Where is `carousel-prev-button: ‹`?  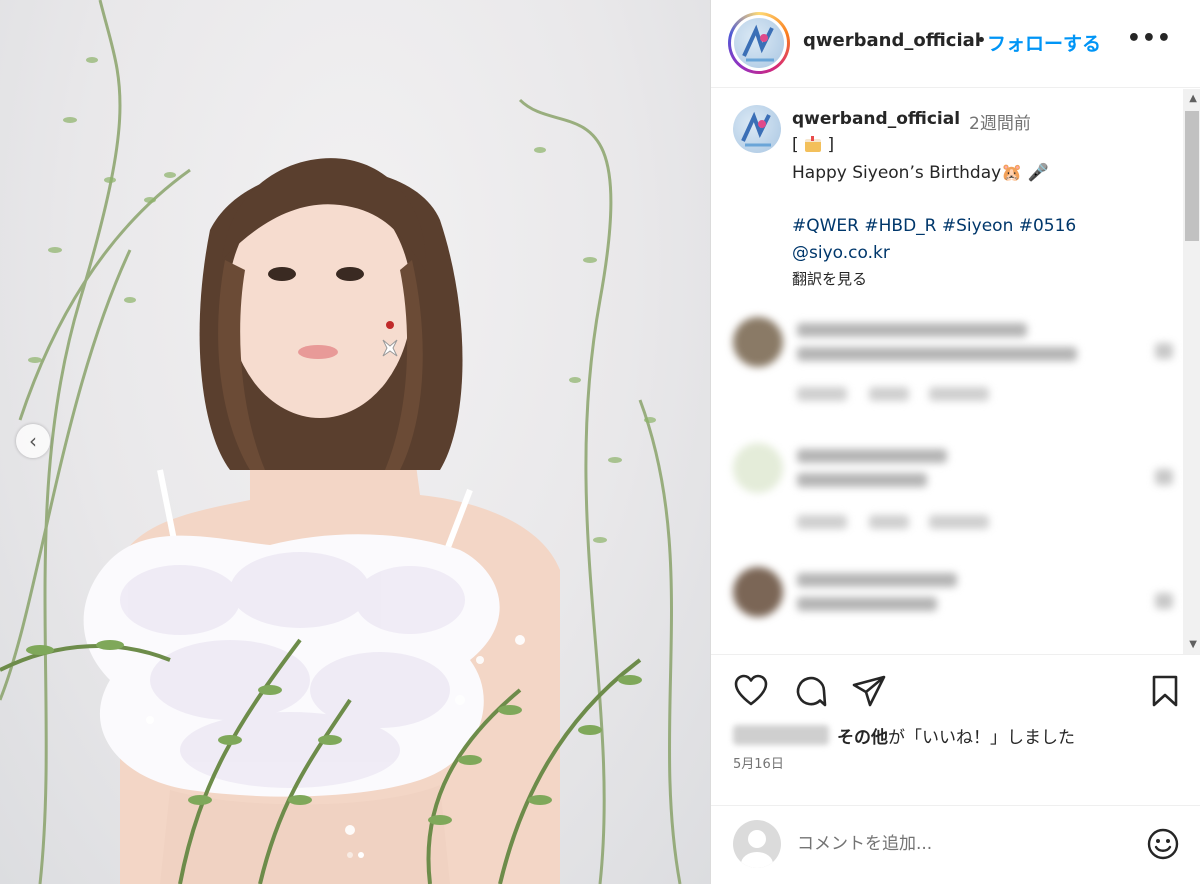
carousel-prev-button: ‹ is located at coordinates (33, 441).